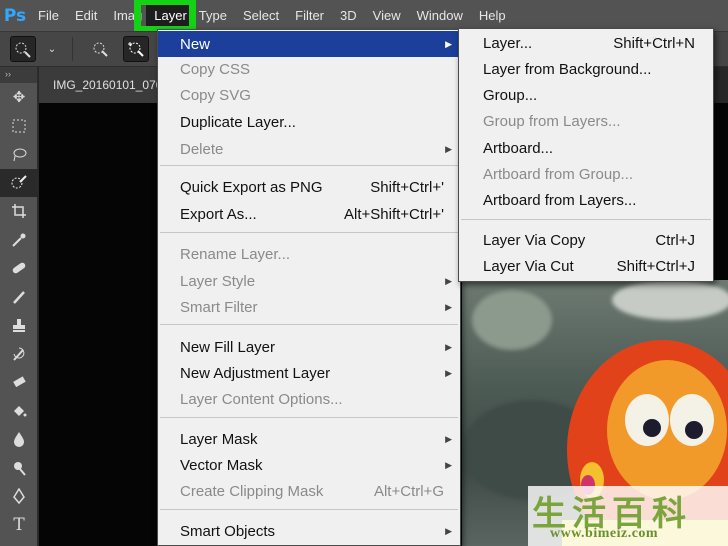  Describe the element at coordinates (19, 468) in the screenshot. I see `dodge-icon` at that location.